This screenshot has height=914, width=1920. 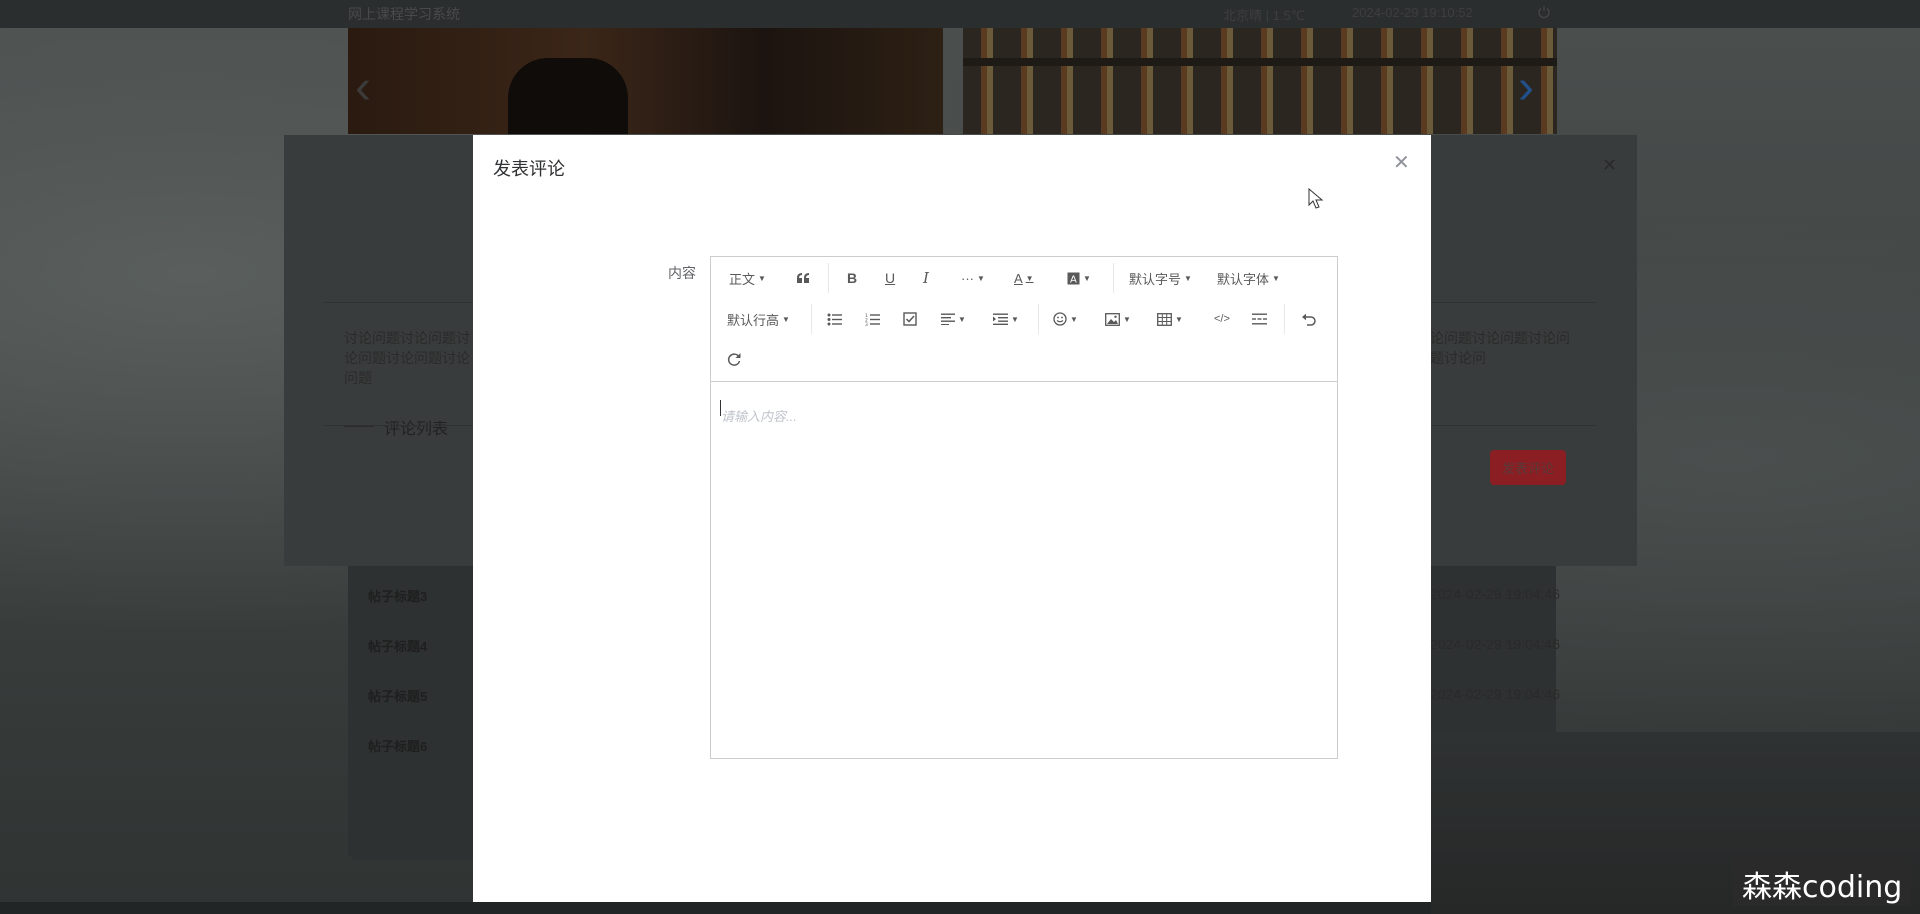 I want to click on banner-image-left, so click(x=645, y=81).